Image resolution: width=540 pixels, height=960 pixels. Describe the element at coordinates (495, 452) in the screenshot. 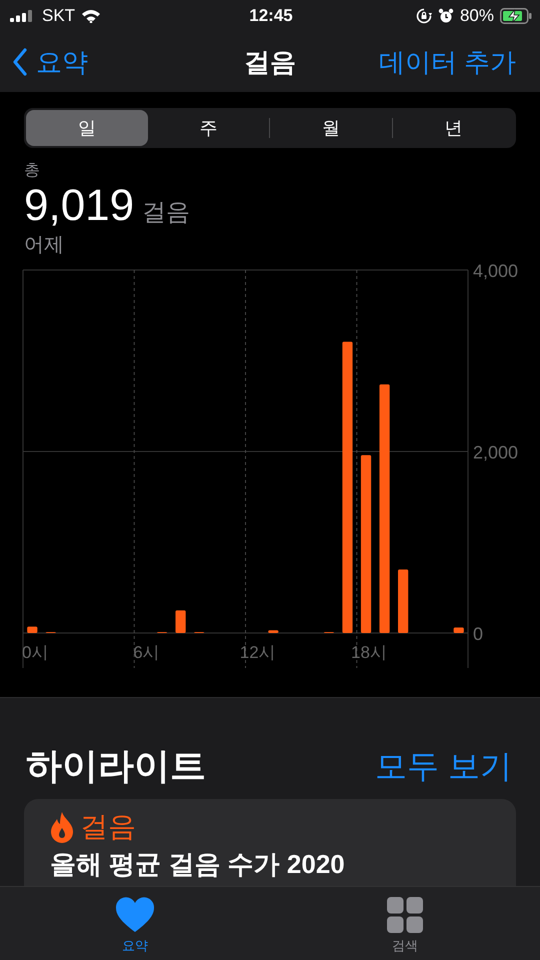

I see `y-axis-label: 2,000` at that location.